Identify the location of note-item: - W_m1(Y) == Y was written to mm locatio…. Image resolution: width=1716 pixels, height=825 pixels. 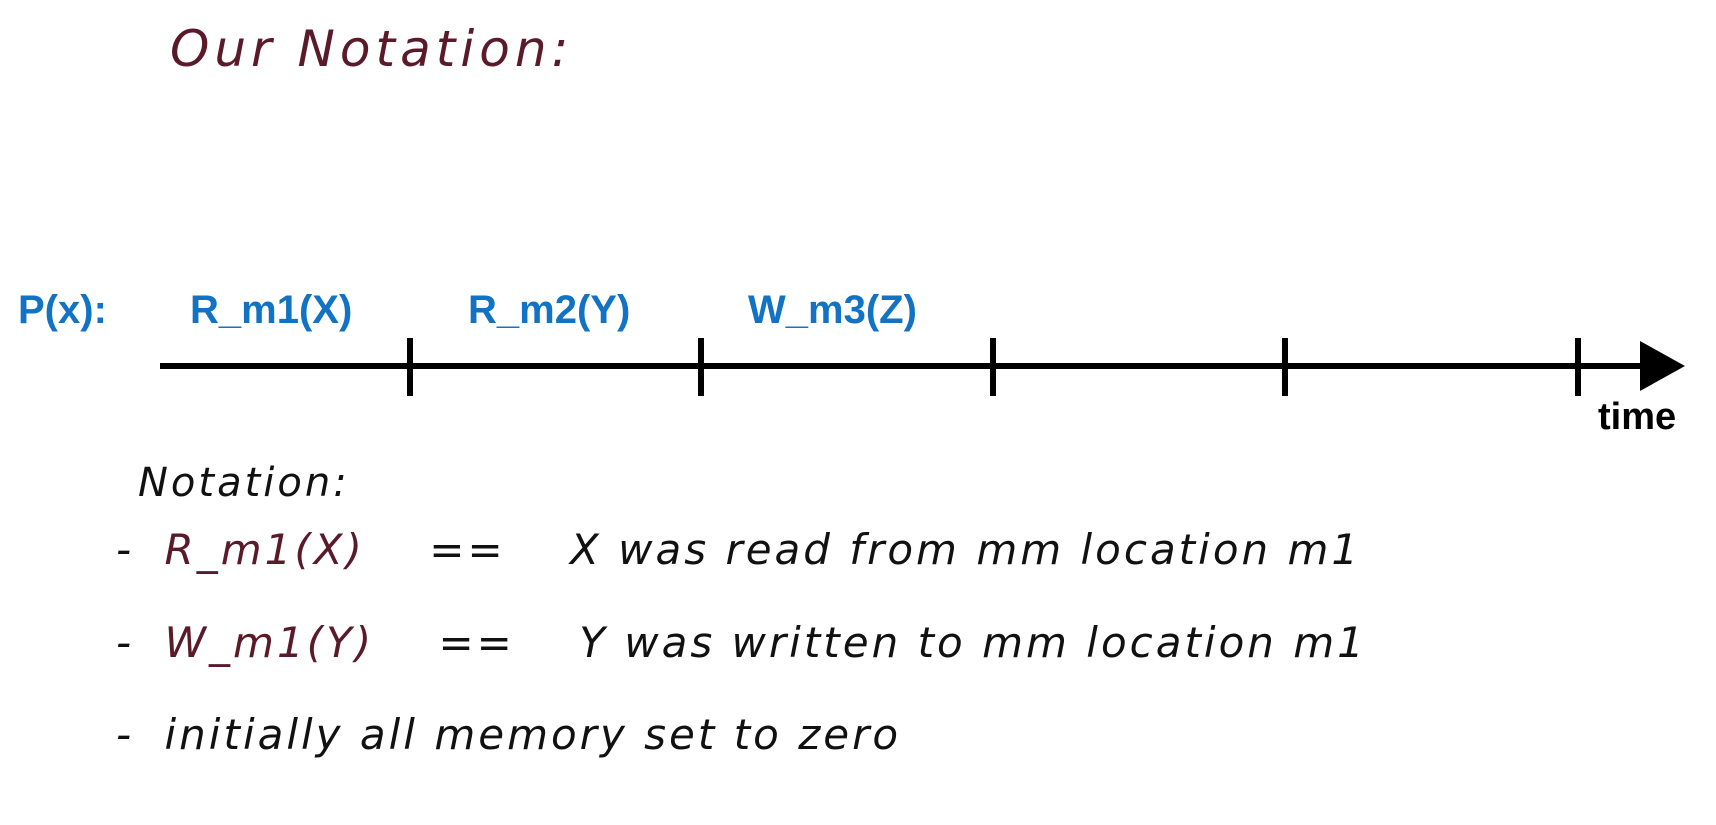
(741, 642).